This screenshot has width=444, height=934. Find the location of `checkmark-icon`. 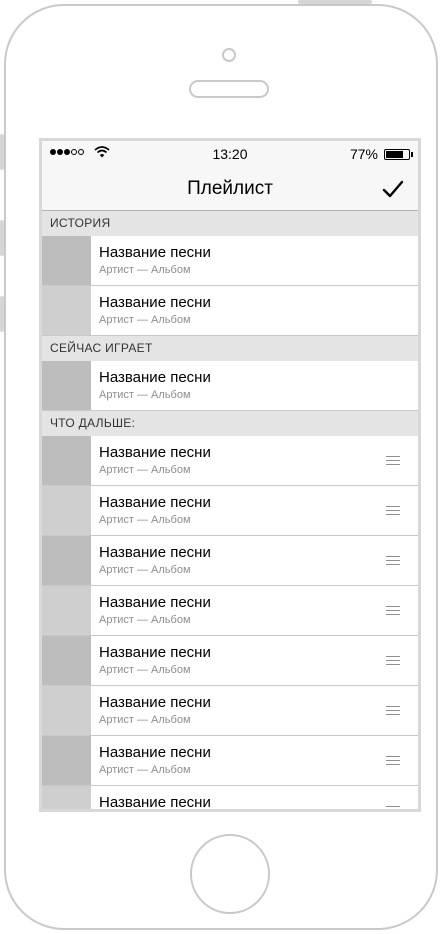

checkmark-icon is located at coordinates (393, 189).